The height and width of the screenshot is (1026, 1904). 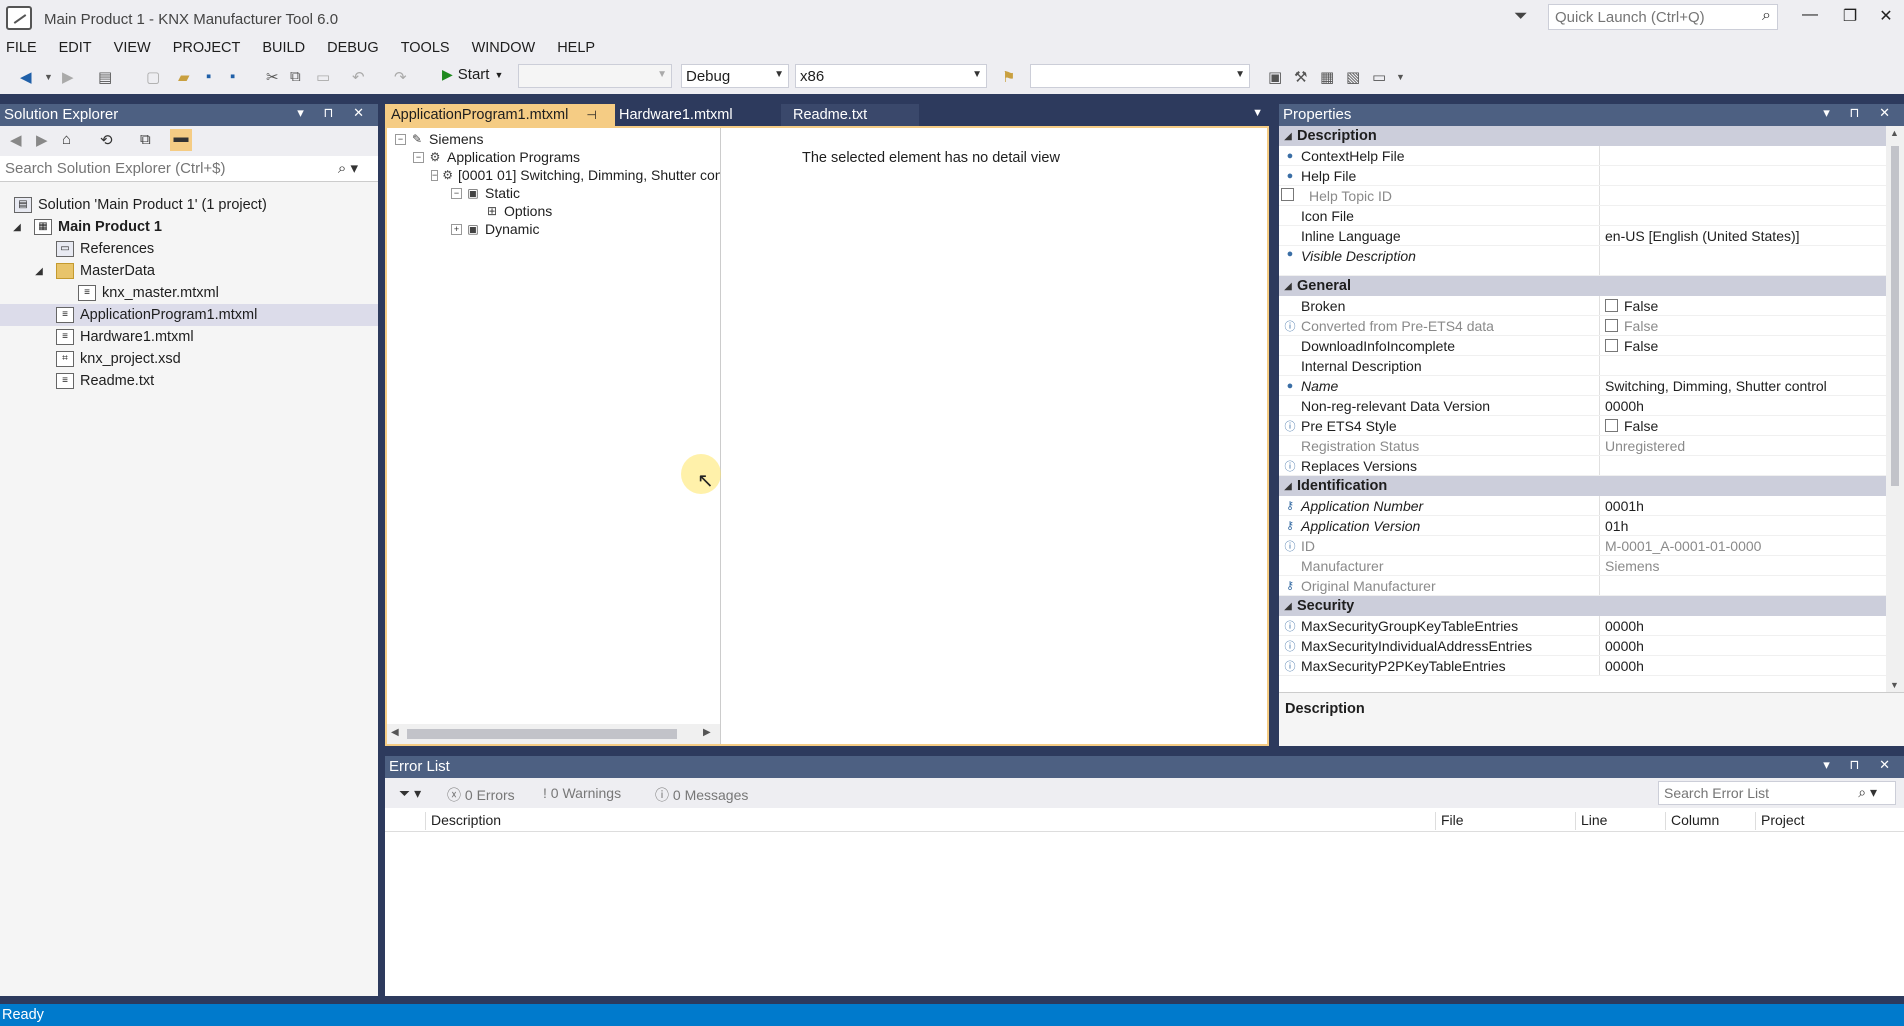 I want to click on back-icon: ◀, so click(x=16, y=140).